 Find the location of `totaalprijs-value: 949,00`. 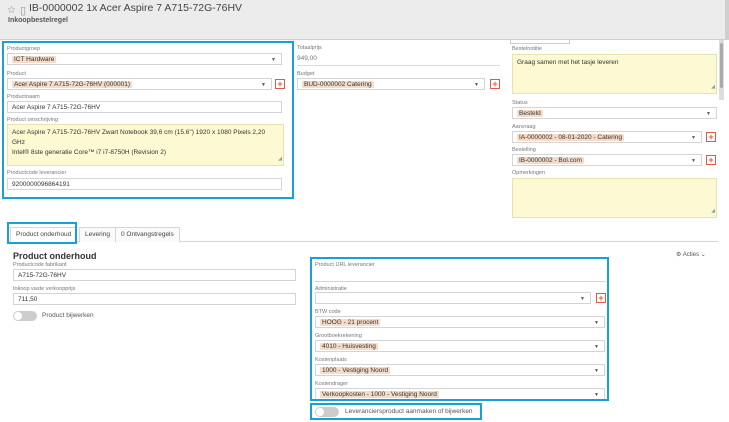

totaalprijs-value: 949,00 is located at coordinates (307, 58).